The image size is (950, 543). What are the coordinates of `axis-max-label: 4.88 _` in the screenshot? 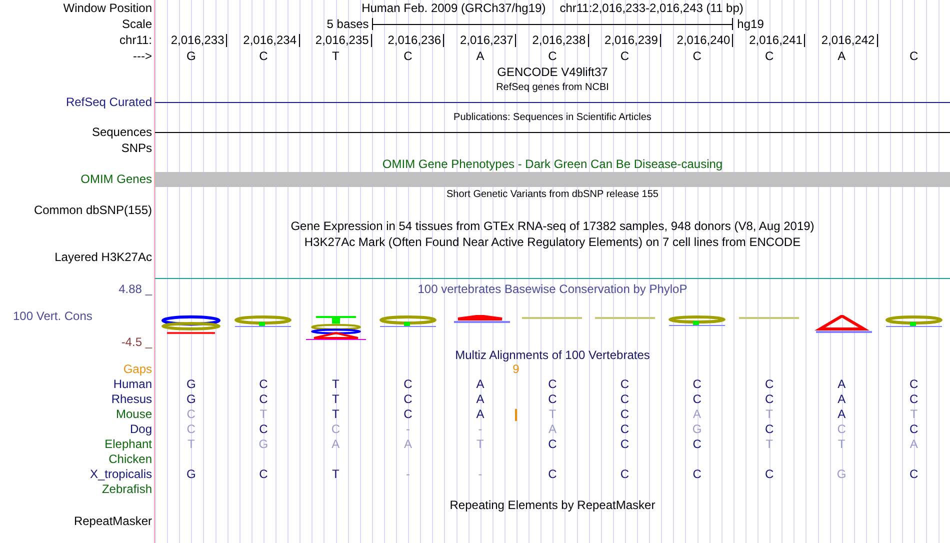 It's located at (135, 289).